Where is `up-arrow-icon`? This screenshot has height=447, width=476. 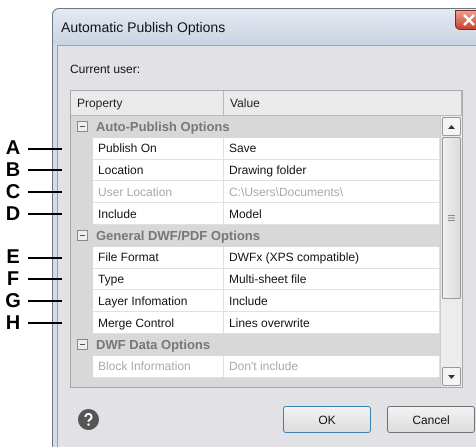
up-arrow-icon is located at coordinates (451, 126).